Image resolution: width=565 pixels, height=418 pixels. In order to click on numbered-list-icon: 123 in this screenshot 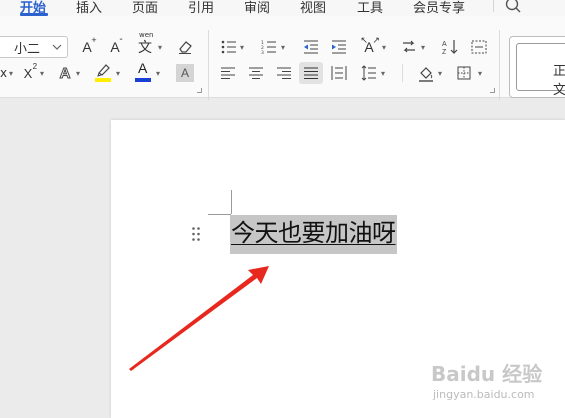, I will do `click(268, 47)`.